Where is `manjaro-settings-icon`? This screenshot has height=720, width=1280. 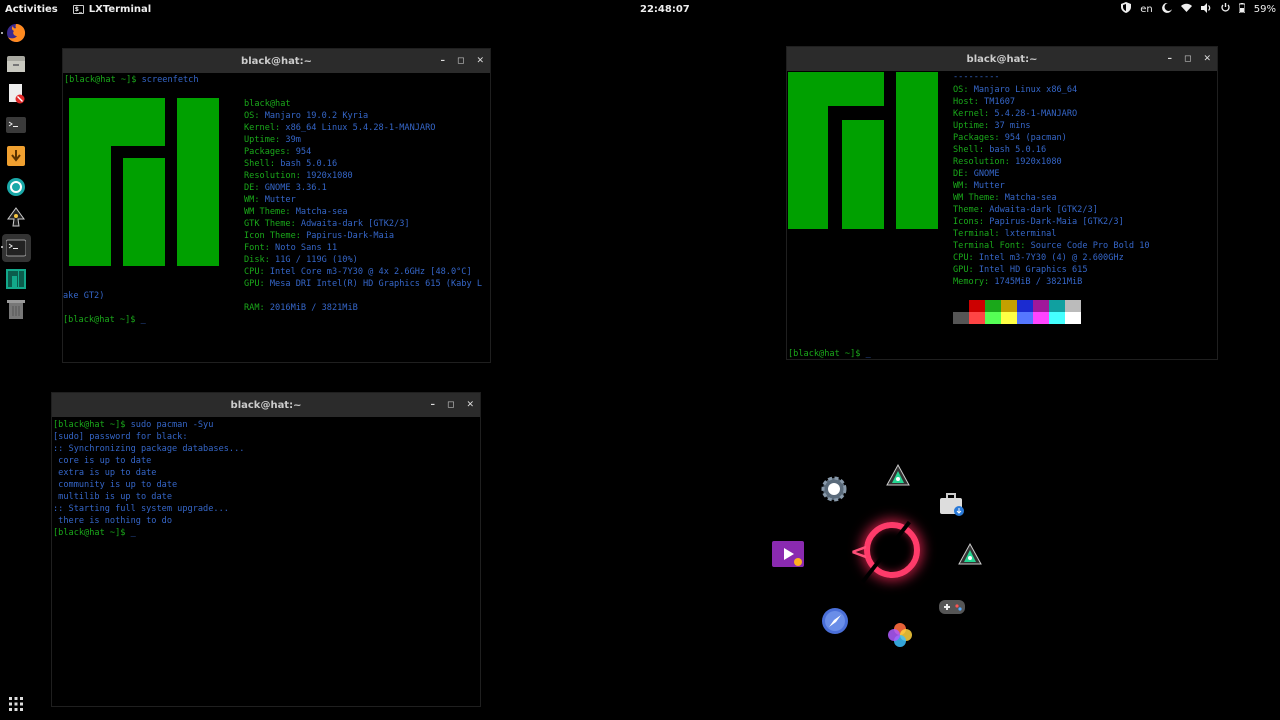
manjaro-settings-icon is located at coordinates (16, 279).